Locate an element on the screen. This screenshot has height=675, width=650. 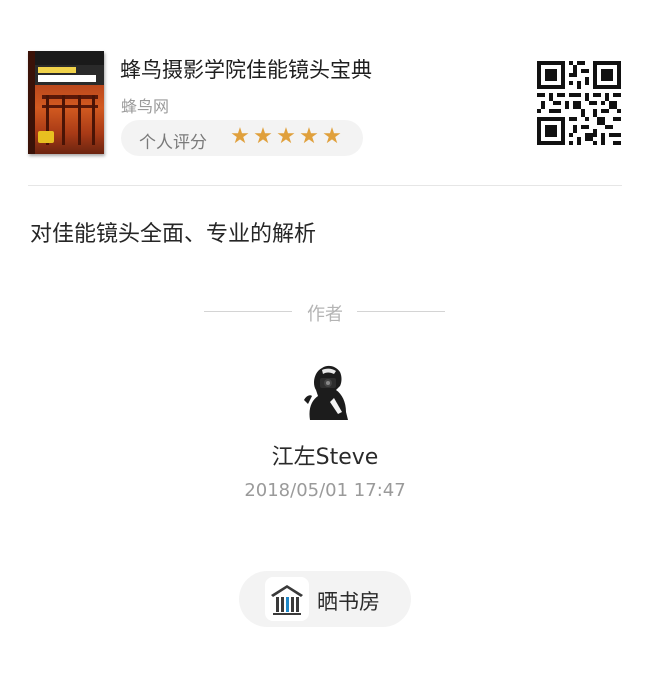
heading-divider-right is located at coordinates (401, 311).